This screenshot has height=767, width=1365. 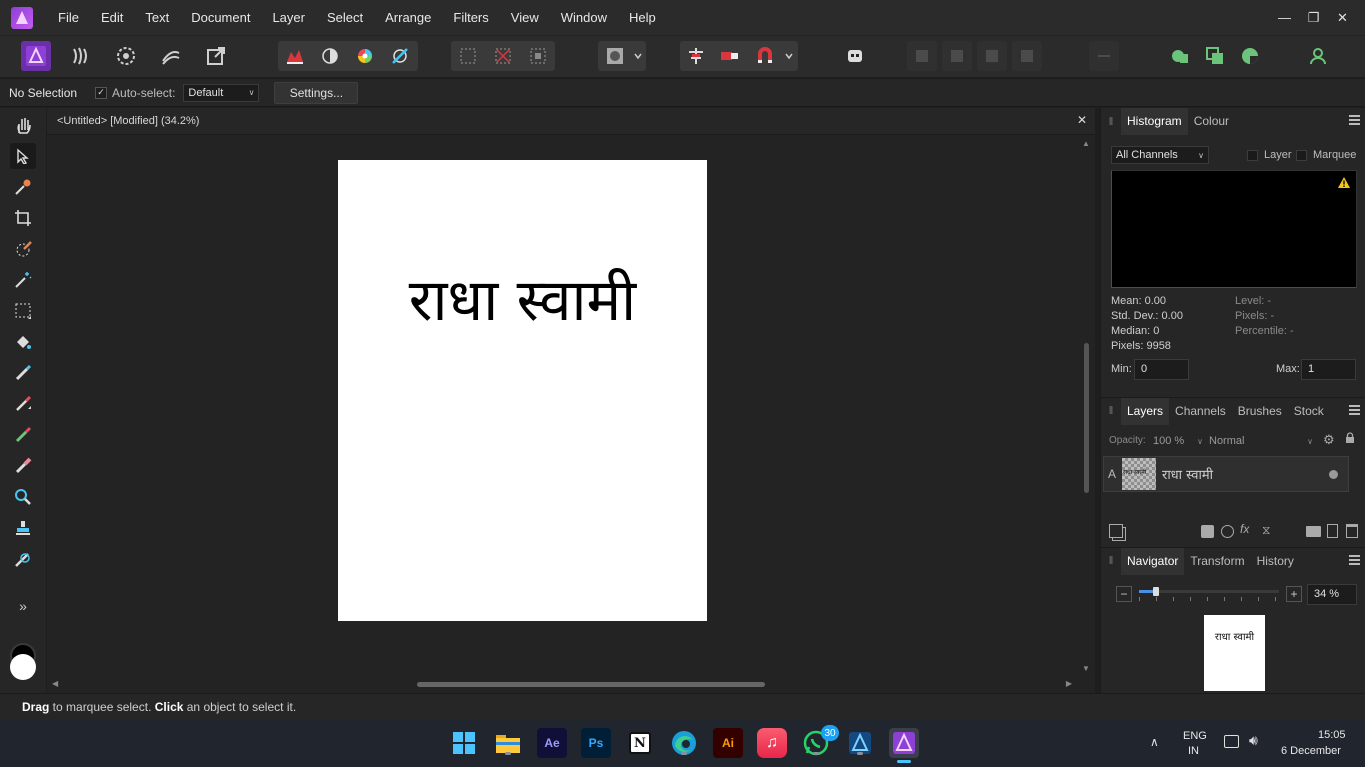 I want to click on horizontal-scroll-thumb, so click(x=591, y=684).